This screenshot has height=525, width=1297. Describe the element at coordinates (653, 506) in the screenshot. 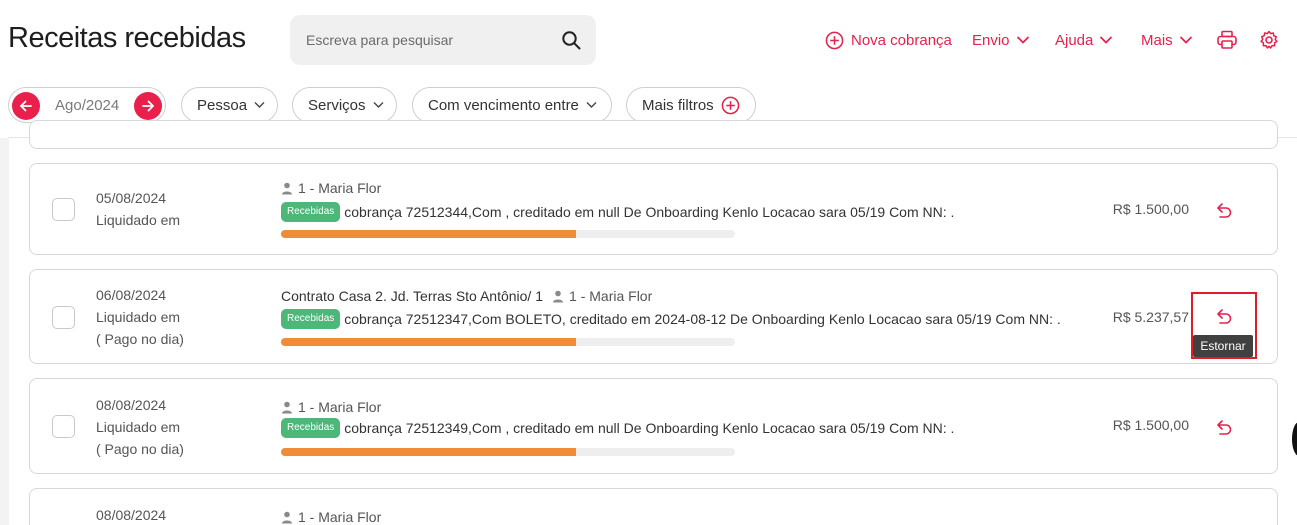

I see `list-item: 08/08/2024 1 - Maria Flor` at that location.